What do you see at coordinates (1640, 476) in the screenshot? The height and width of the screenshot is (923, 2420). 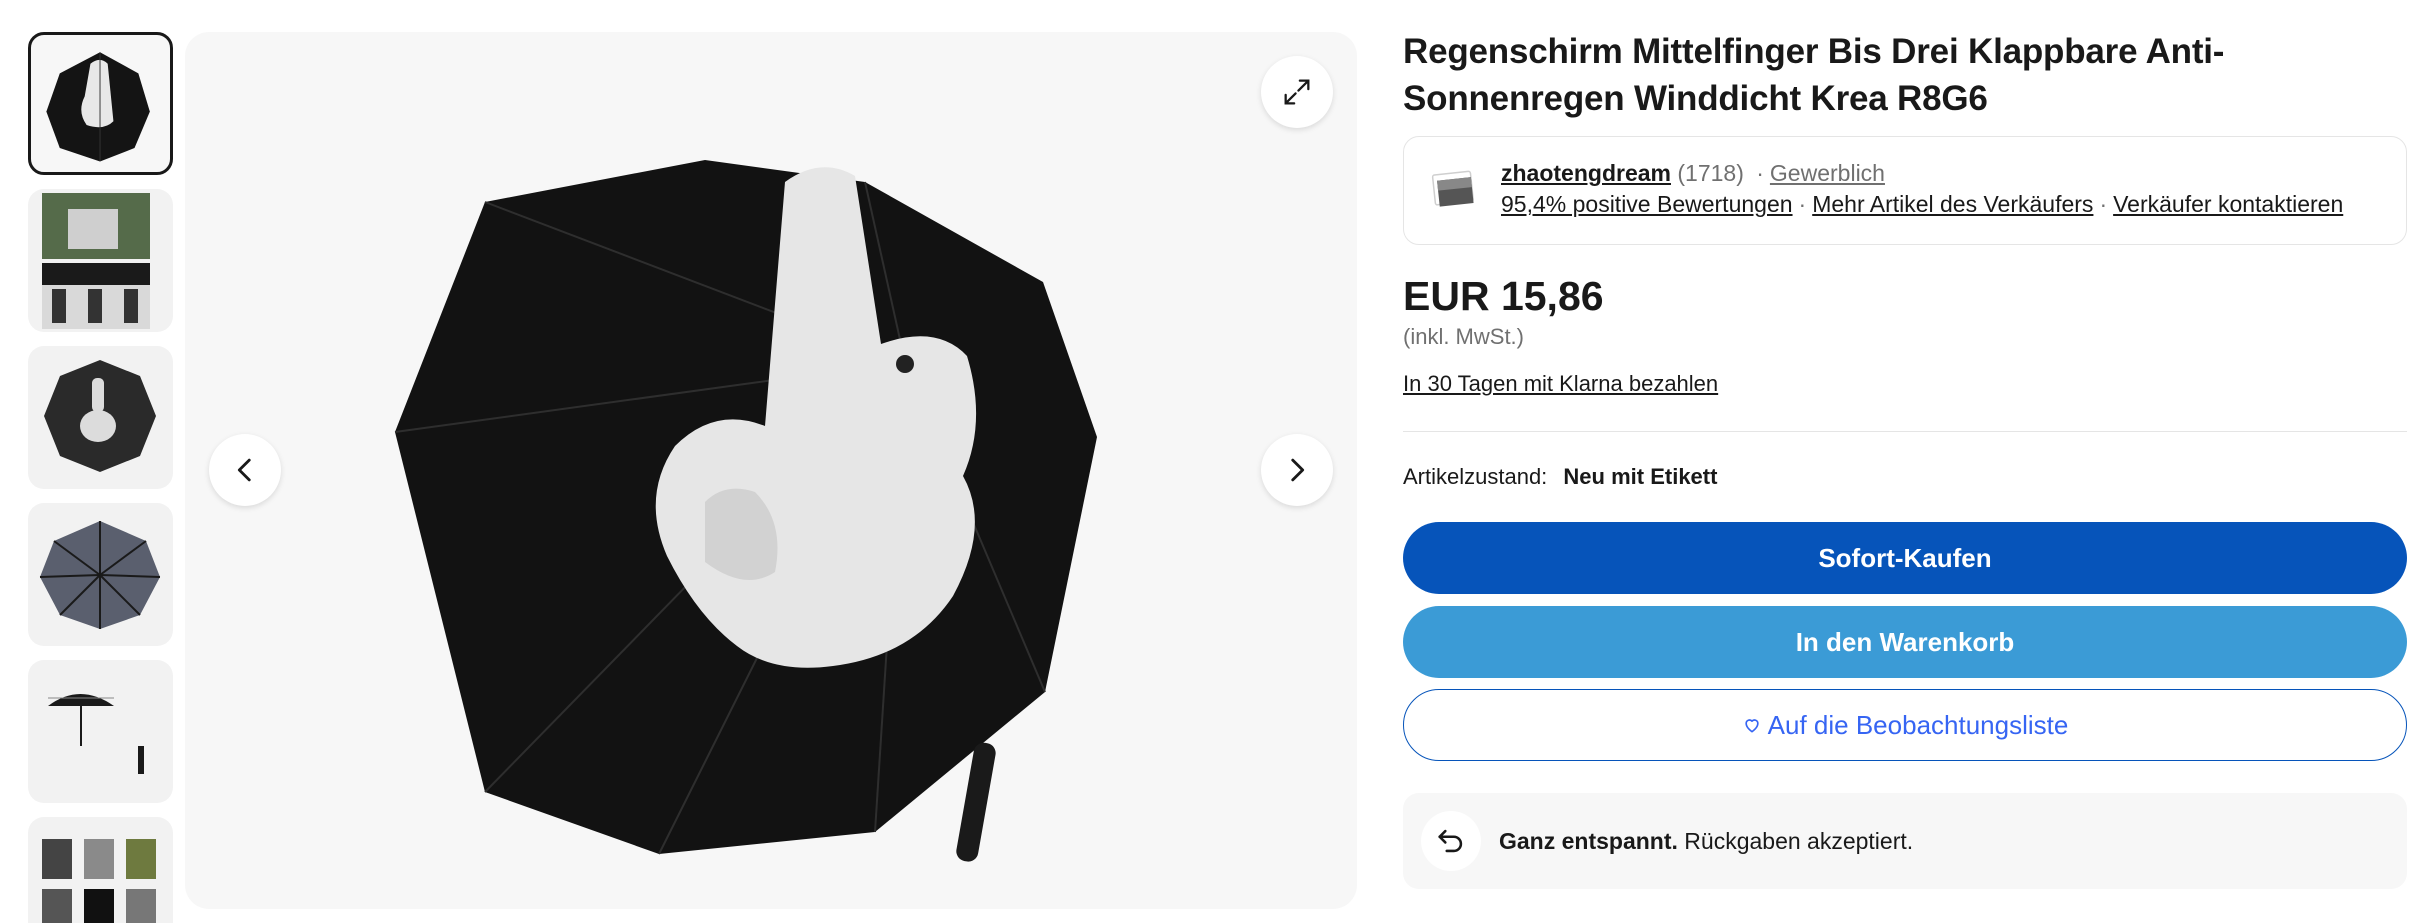 I see `condition-value: Neu mit Etikett` at bounding box center [1640, 476].